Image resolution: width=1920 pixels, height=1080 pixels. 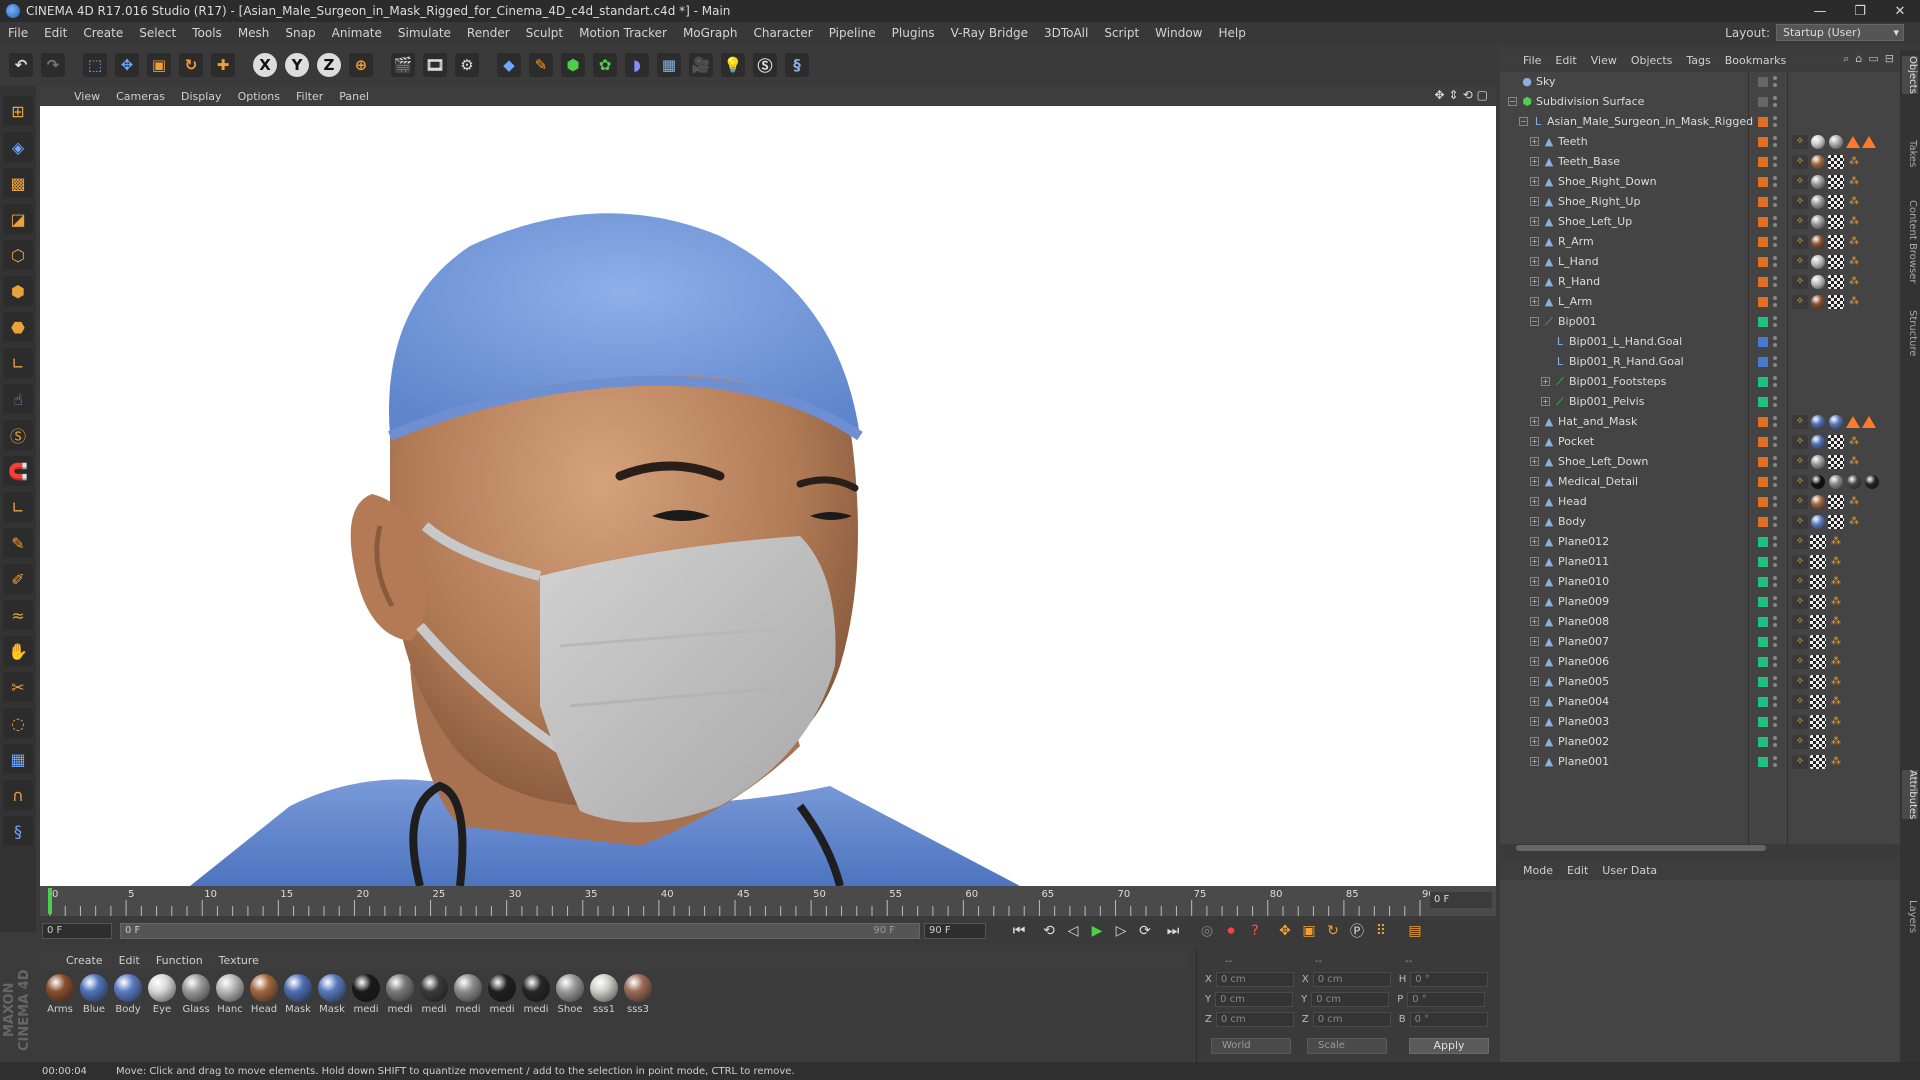 What do you see at coordinates (196, 994) in the screenshot?
I see `material-swatch: Glass` at bounding box center [196, 994].